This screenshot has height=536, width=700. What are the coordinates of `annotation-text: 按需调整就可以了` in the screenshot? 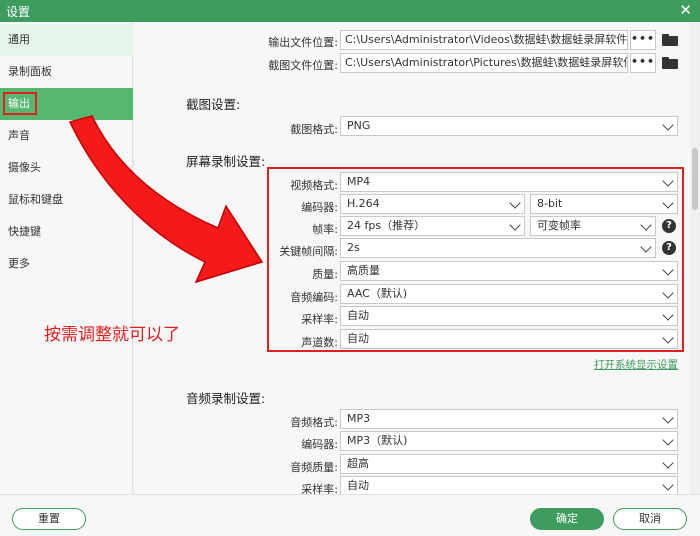 It's located at (112, 335).